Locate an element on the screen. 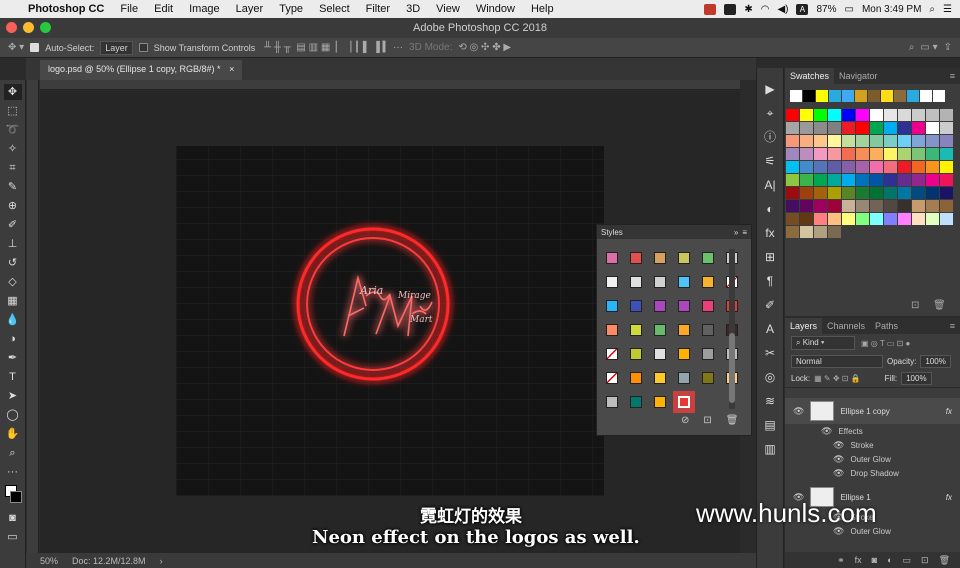 This screenshot has height=568, width=960. dodge-tool-icon: ◑ is located at coordinates (13, 339).